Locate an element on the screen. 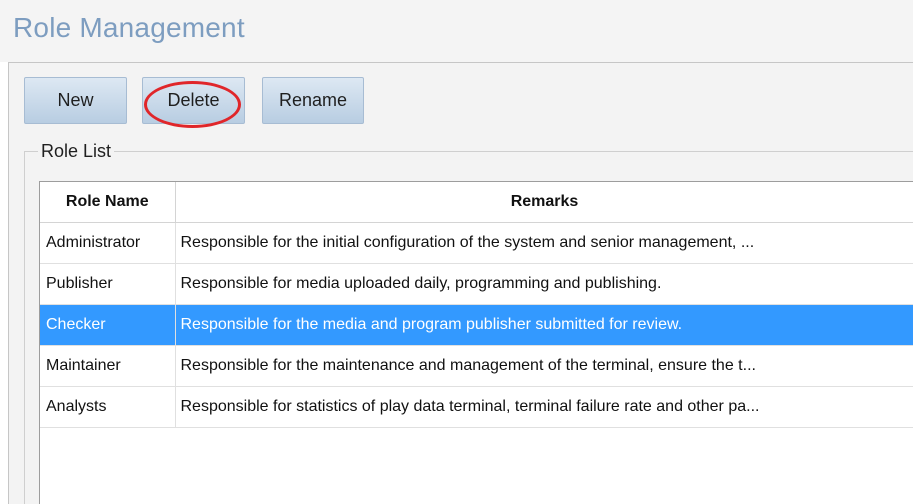 The image size is (913, 504). delete-button: Delete is located at coordinates (193, 100).